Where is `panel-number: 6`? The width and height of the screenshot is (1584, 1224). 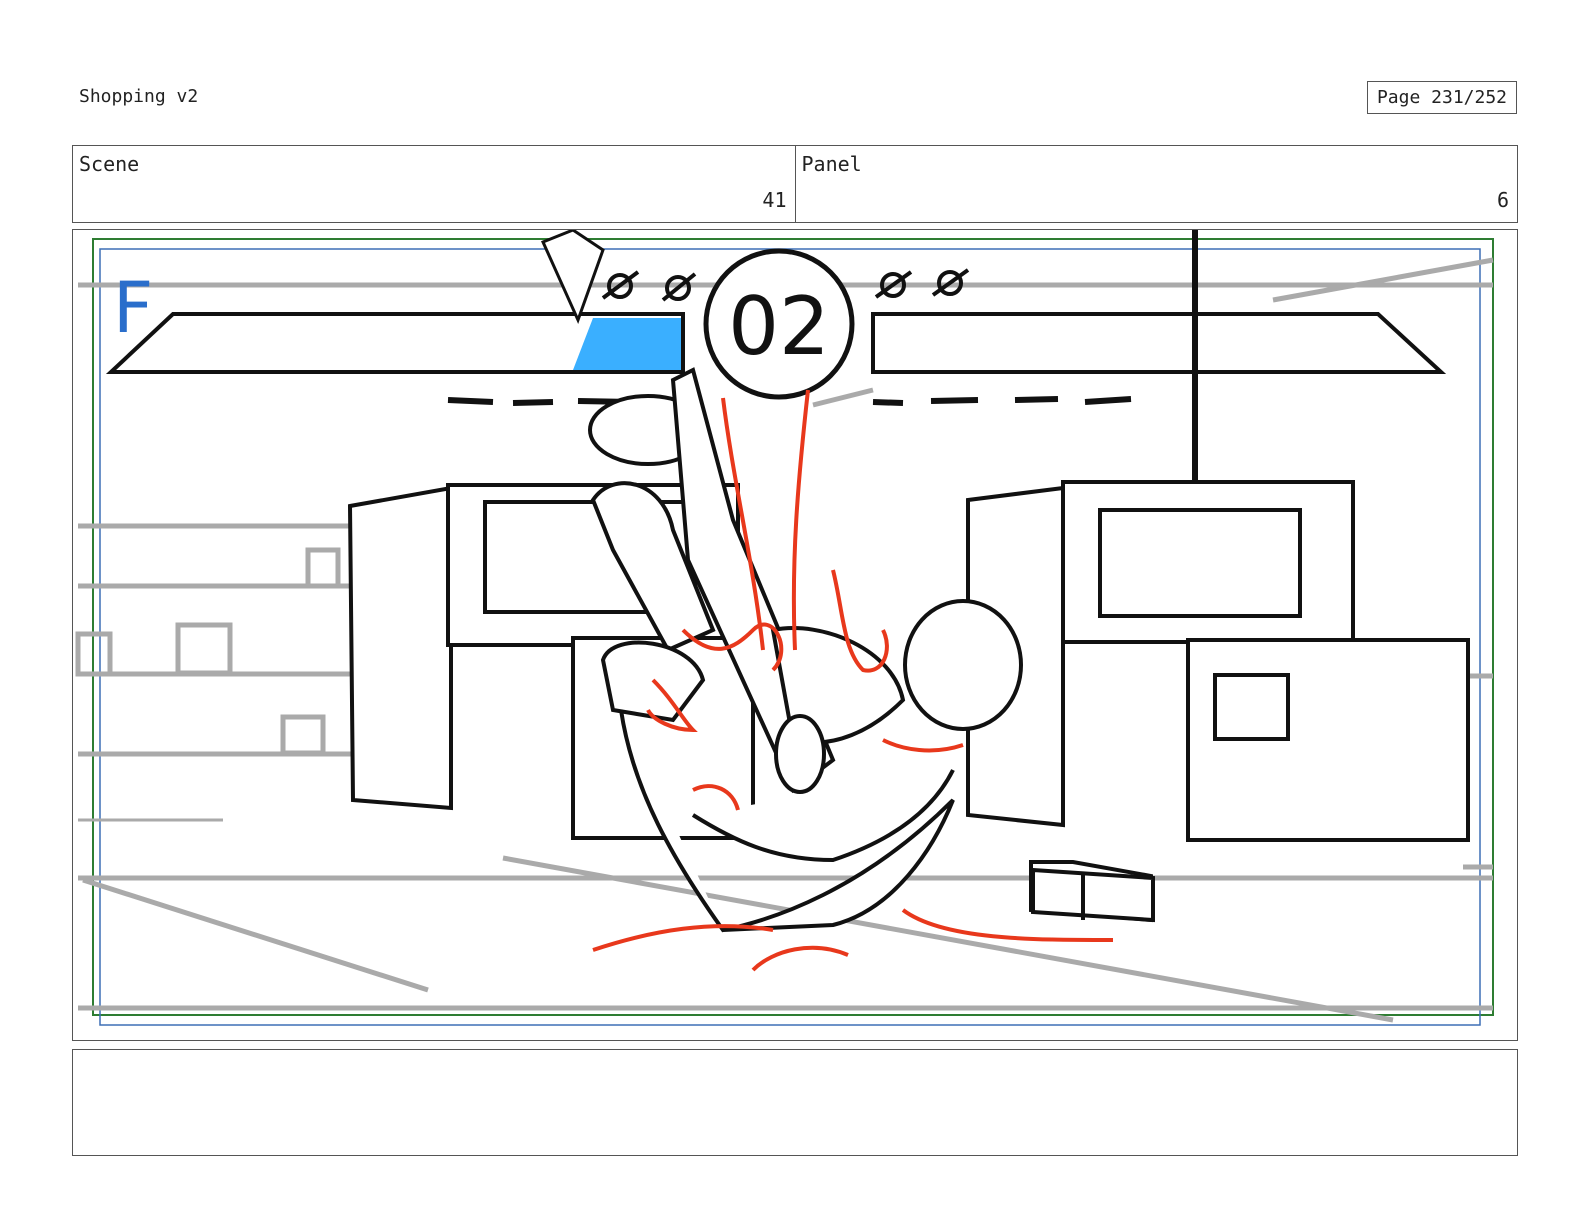
panel-number: 6 is located at coordinates (1502, 200).